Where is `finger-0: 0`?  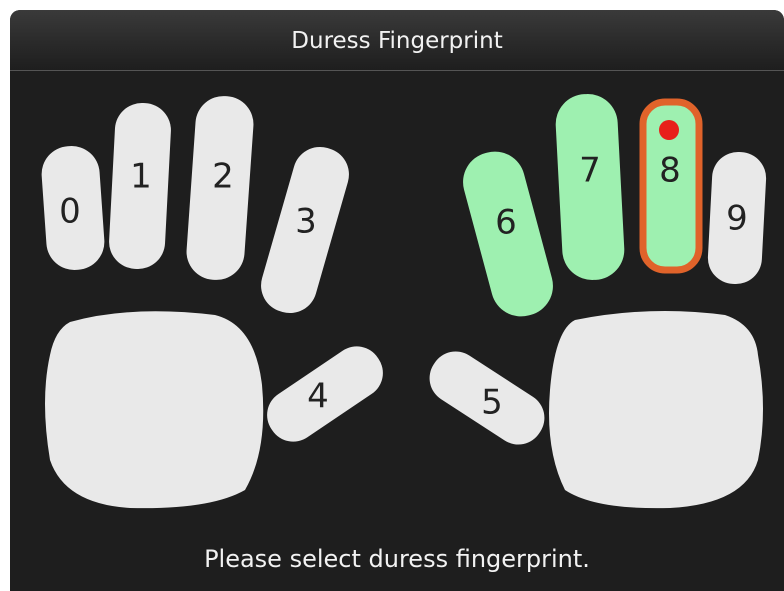
finger-0: 0 is located at coordinates (73, 208).